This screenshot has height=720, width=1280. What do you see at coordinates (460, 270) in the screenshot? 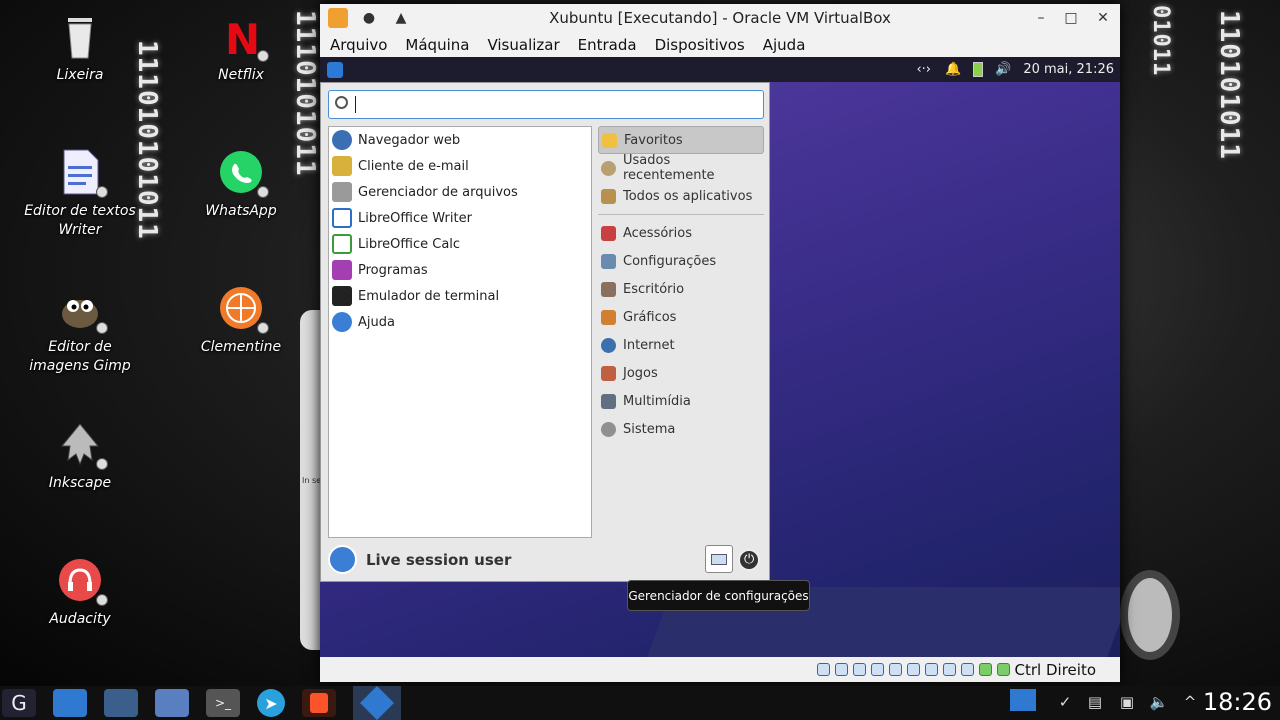
I see `app-programas: Programas` at bounding box center [460, 270].